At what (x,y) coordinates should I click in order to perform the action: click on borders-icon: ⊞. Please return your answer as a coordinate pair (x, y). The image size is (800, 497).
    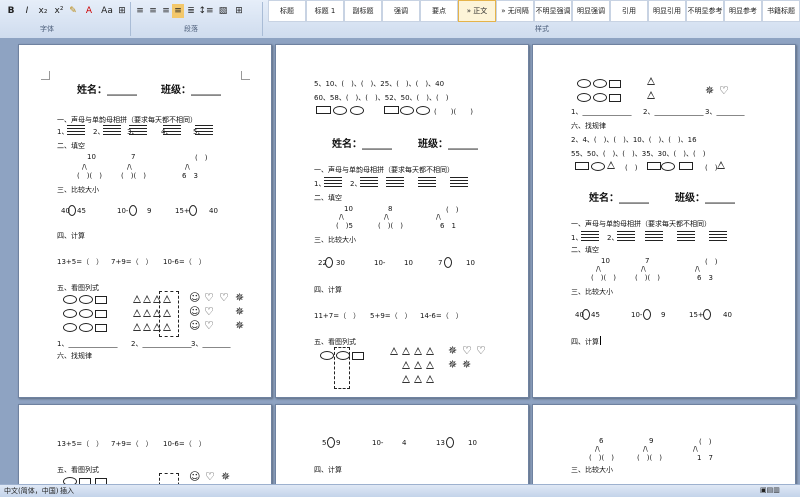
    Looking at the image, I should click on (239, 11).